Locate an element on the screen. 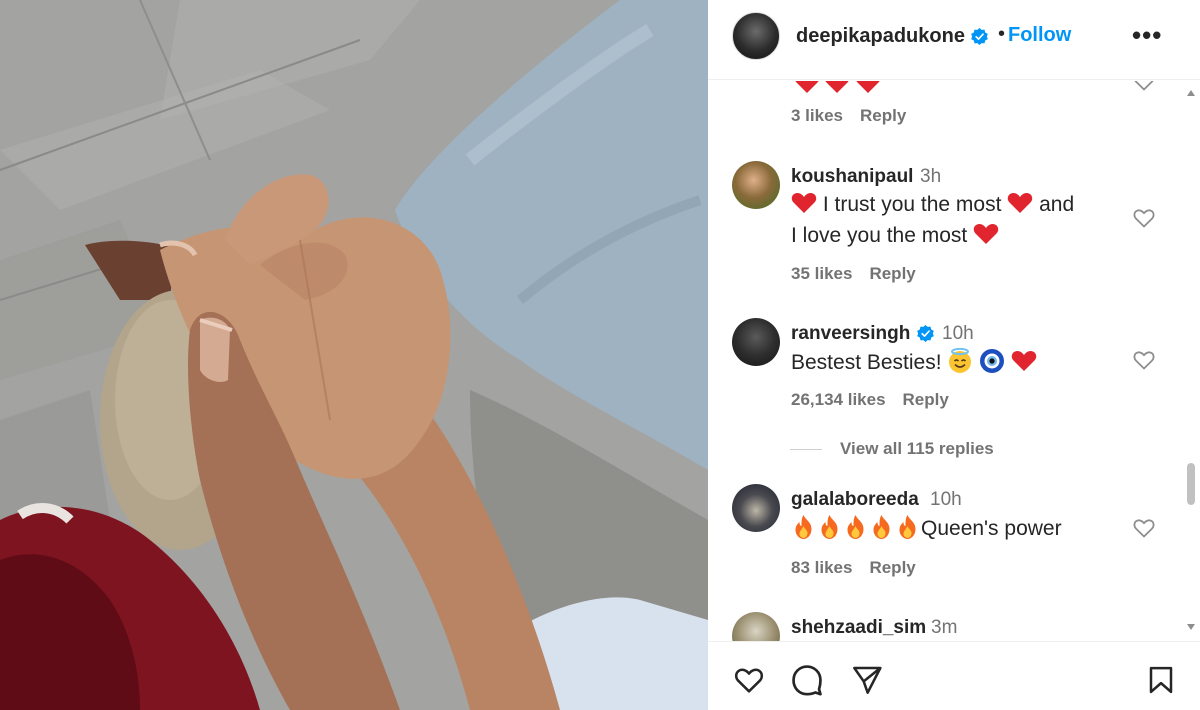 This screenshot has width=1200, height=710. scroll-up-arrow-icon is located at coordinates (1191, 93).